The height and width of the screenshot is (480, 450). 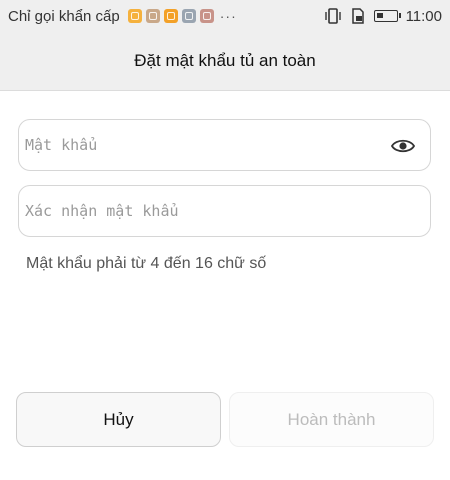 I want to click on keyboard-icon, so click(x=134, y=16).